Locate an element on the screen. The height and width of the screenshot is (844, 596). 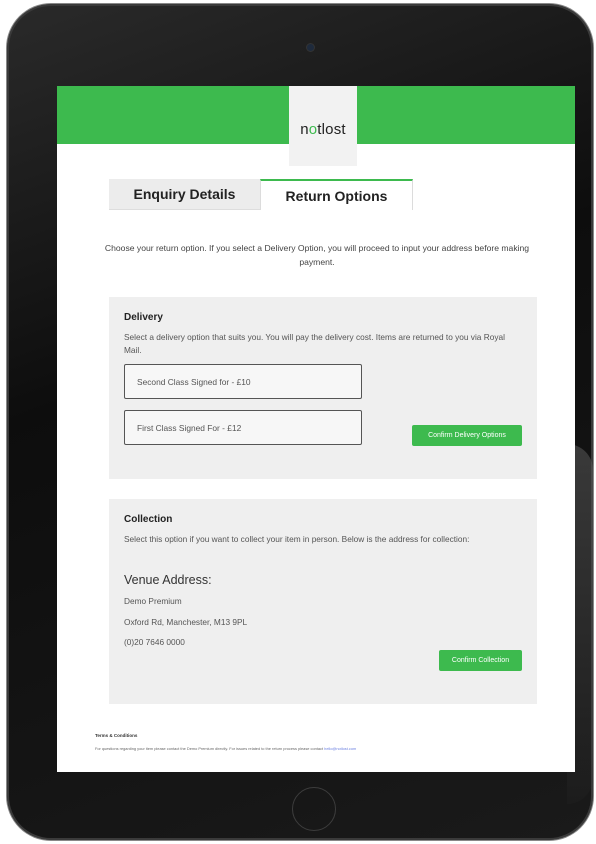
venue-title: Venue Address: is located at coordinates (168, 580).